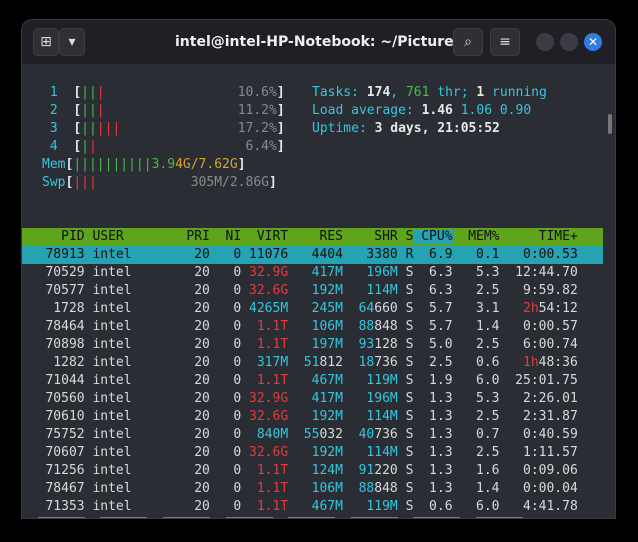  I want to click on fkey-button-filter: Filter, so click(249, 517).